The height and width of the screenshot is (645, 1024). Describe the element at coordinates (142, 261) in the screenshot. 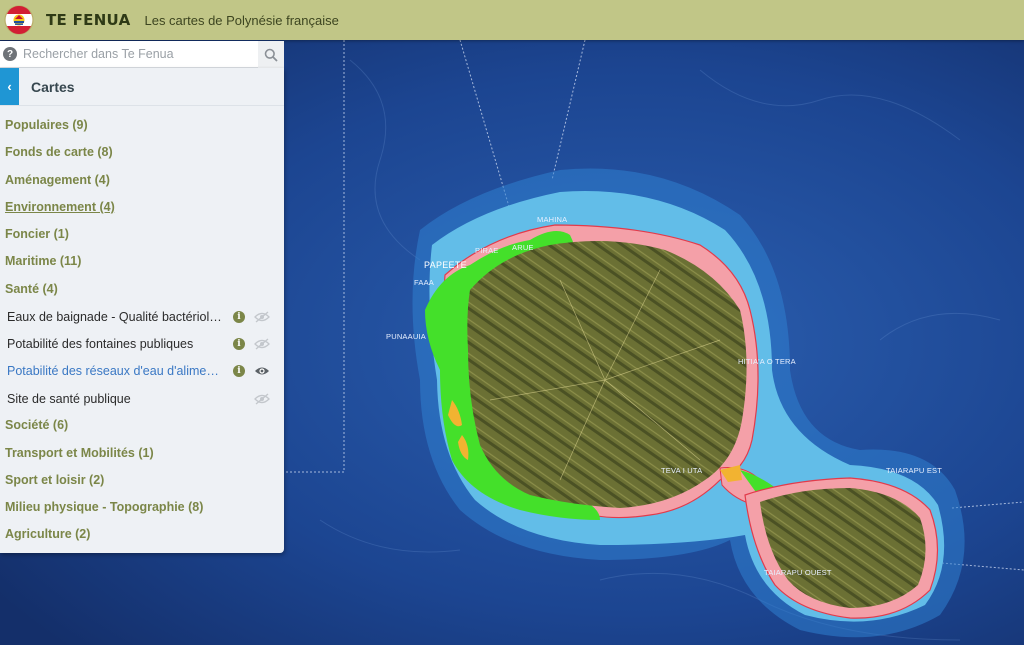

I see `category-maritime: Maritime (11)` at that location.